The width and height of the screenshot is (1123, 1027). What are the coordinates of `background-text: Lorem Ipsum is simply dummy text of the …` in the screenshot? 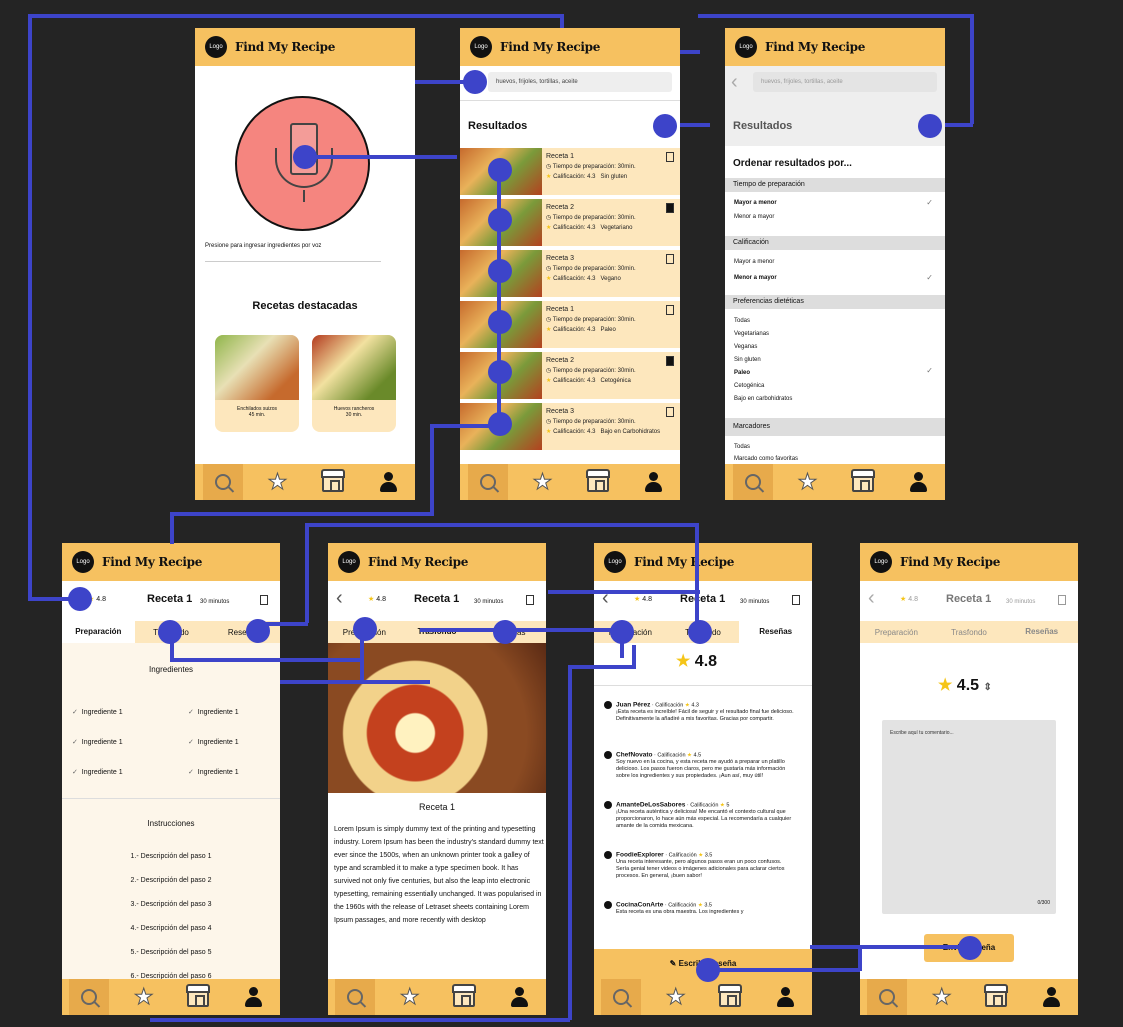 It's located at (439, 875).